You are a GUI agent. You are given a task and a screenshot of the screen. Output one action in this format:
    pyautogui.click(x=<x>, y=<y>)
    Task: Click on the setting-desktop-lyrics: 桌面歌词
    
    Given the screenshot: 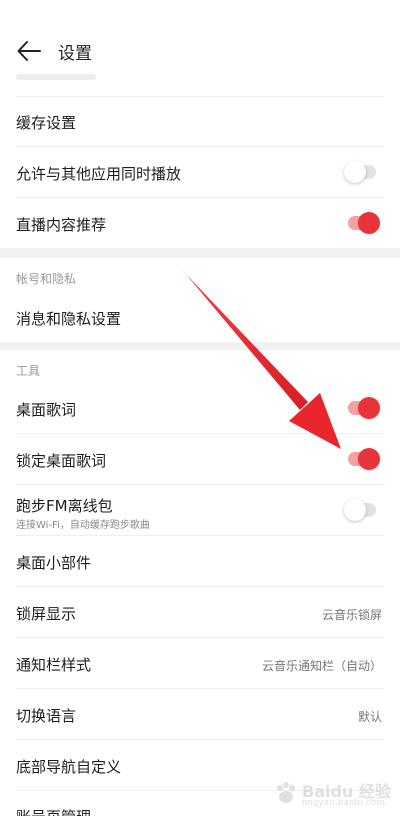 What is the action you would take?
    pyautogui.click(x=200, y=408)
    